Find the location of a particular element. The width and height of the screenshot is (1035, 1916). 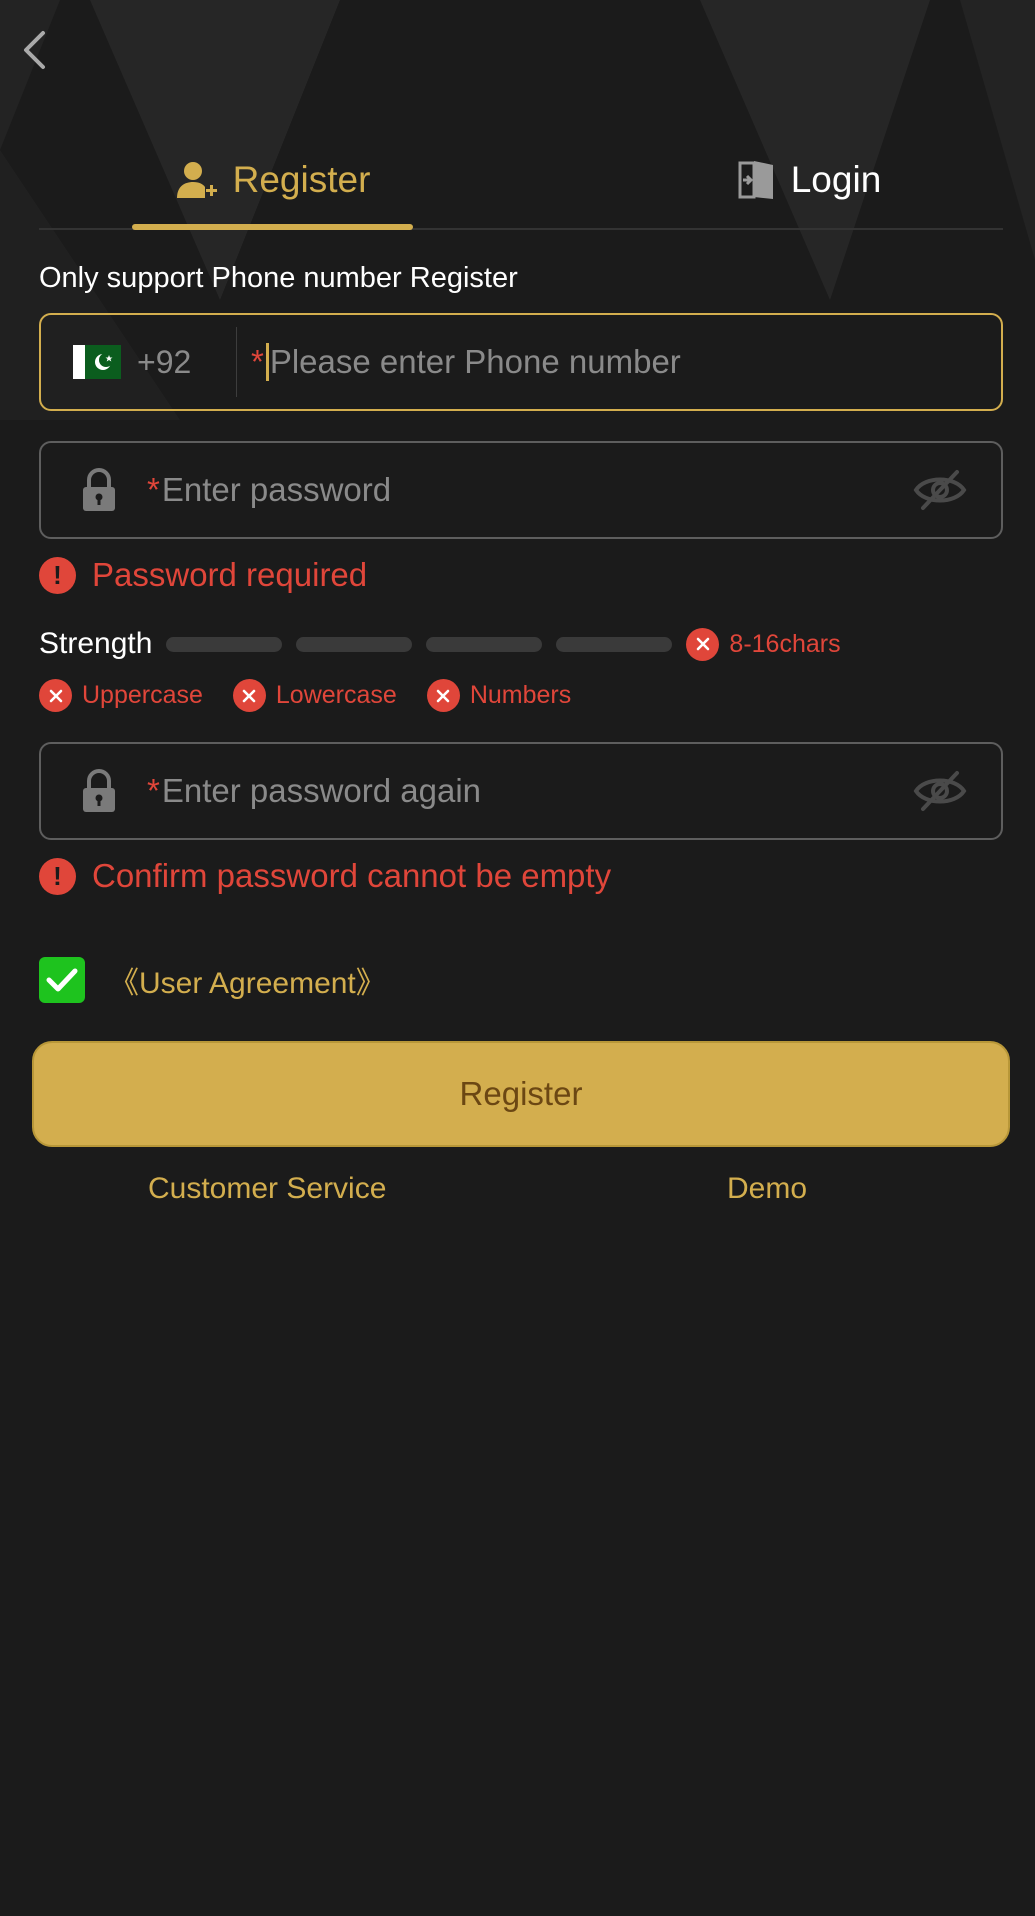

country-code: +92 is located at coordinates (164, 361).